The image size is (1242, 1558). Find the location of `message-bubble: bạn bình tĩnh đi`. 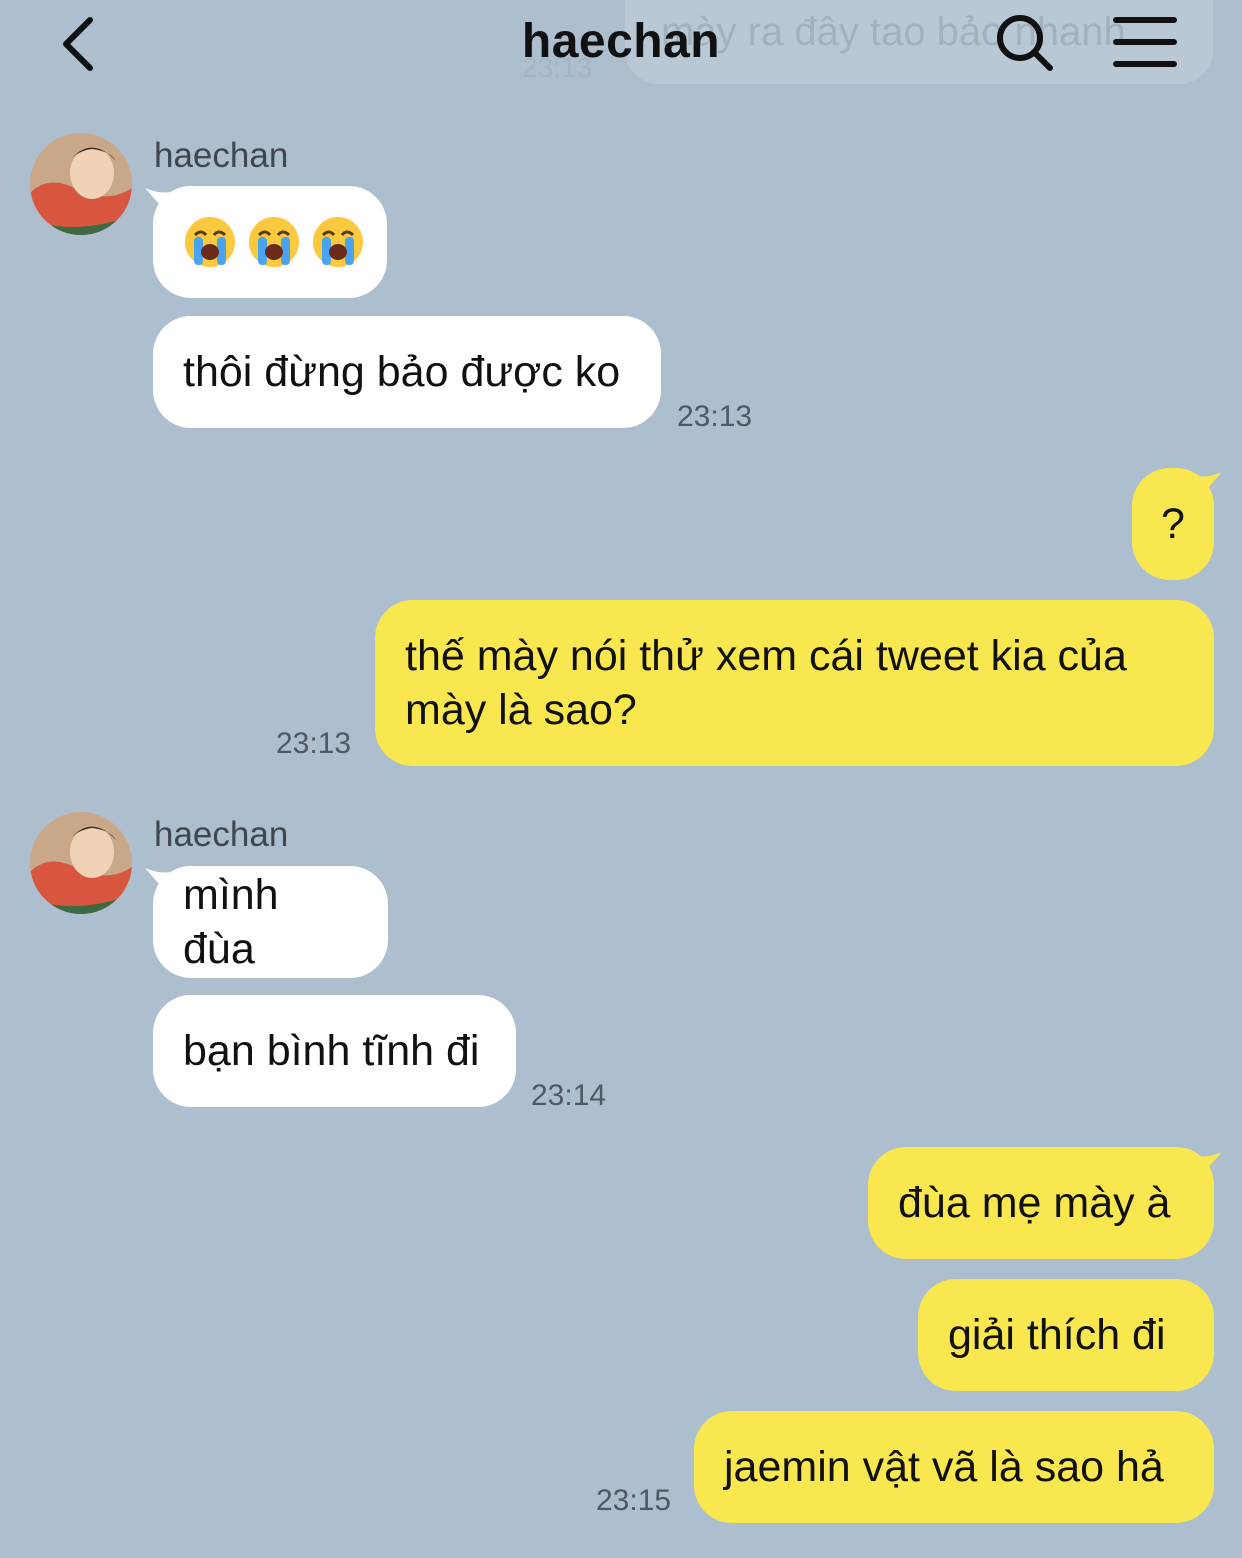

message-bubble: bạn bình tĩnh đi is located at coordinates (334, 1051).